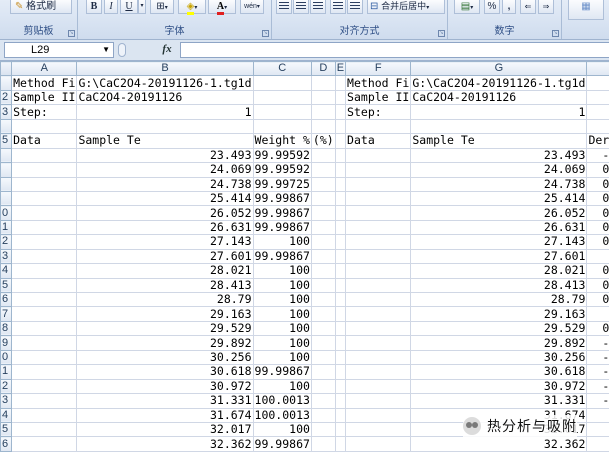 This screenshot has width=609, height=455. I want to click on cell-b: CaC2O4-20191126, so click(165, 98).